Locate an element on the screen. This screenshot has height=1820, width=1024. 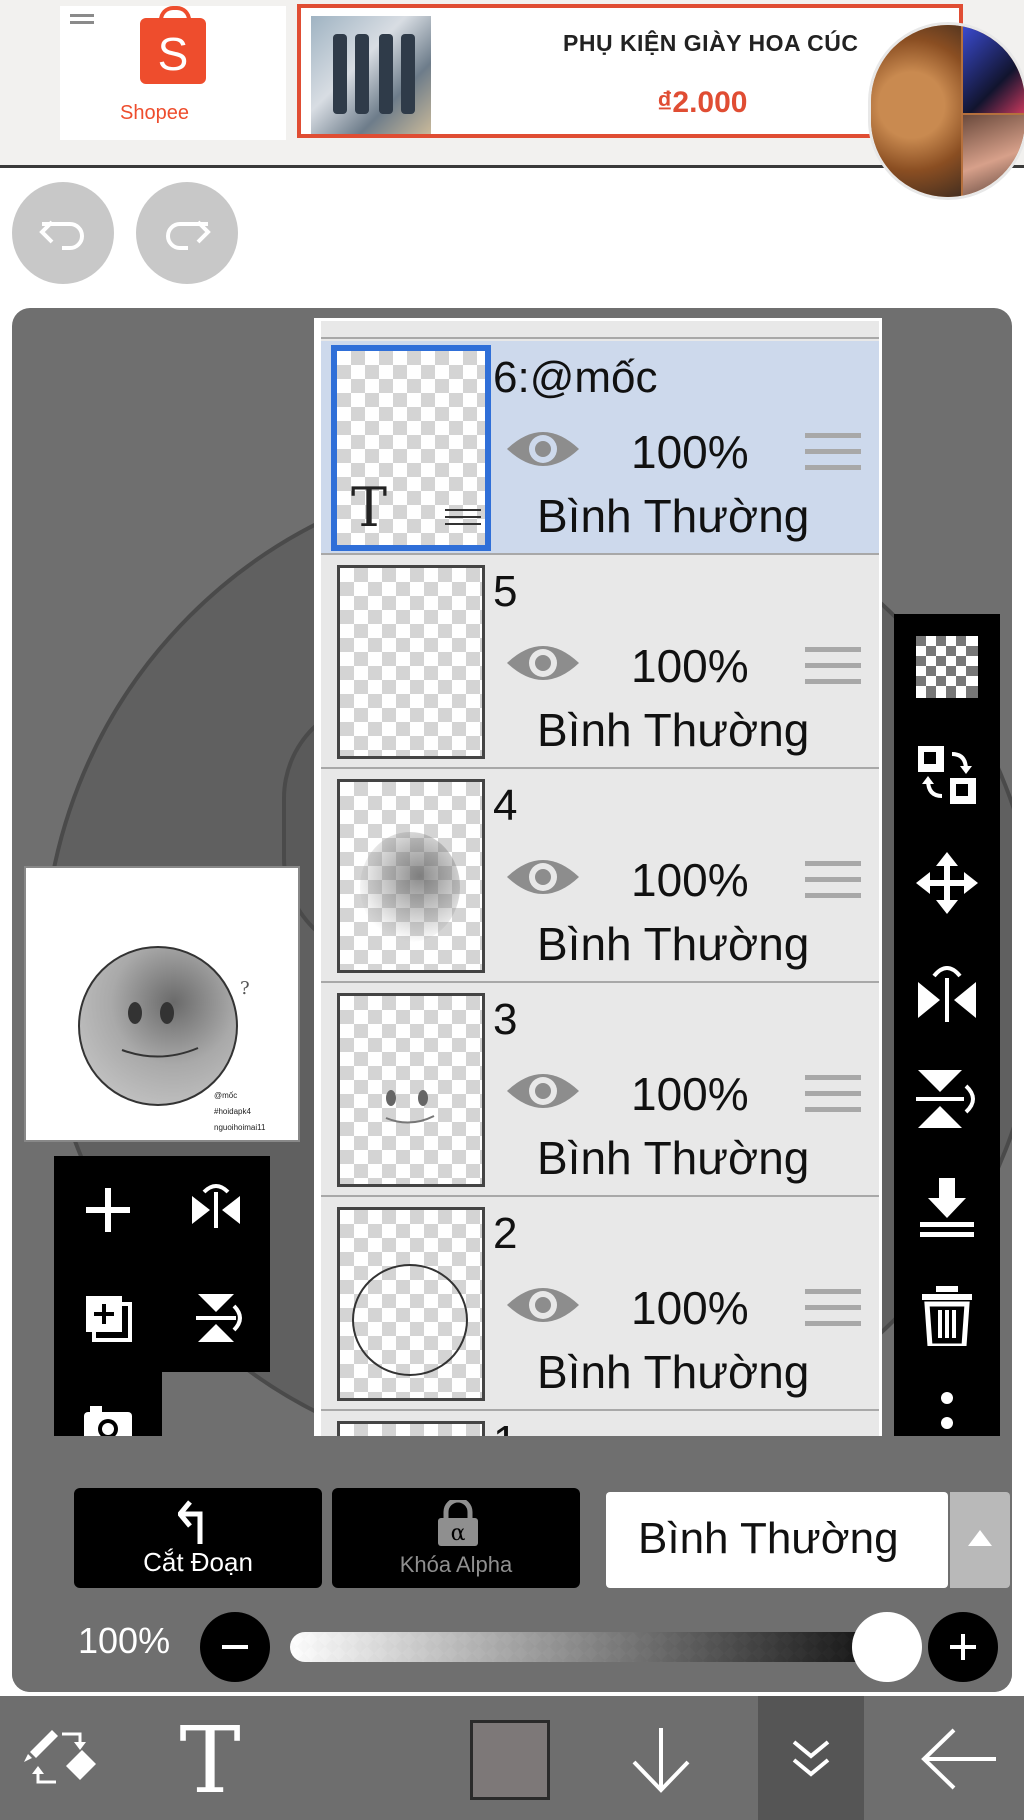
transparent-fill-button is located at coordinates (947, 668).